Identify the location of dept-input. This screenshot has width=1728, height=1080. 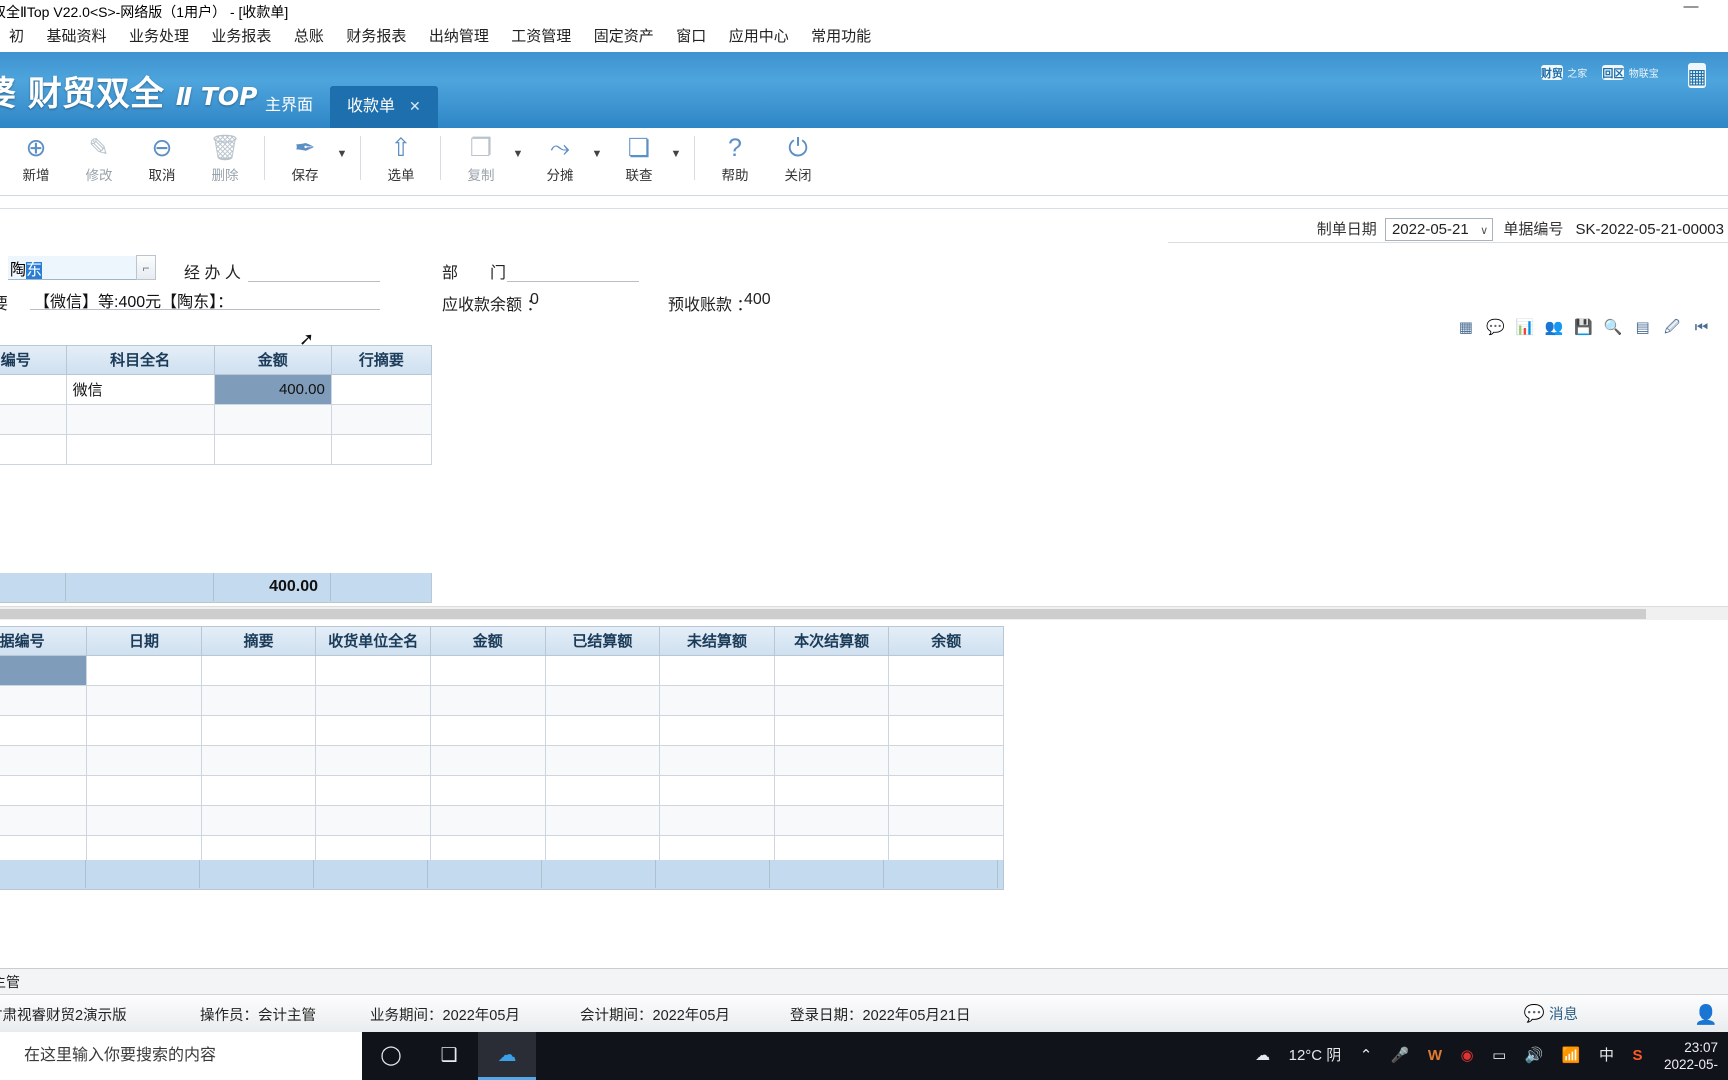
(573, 271).